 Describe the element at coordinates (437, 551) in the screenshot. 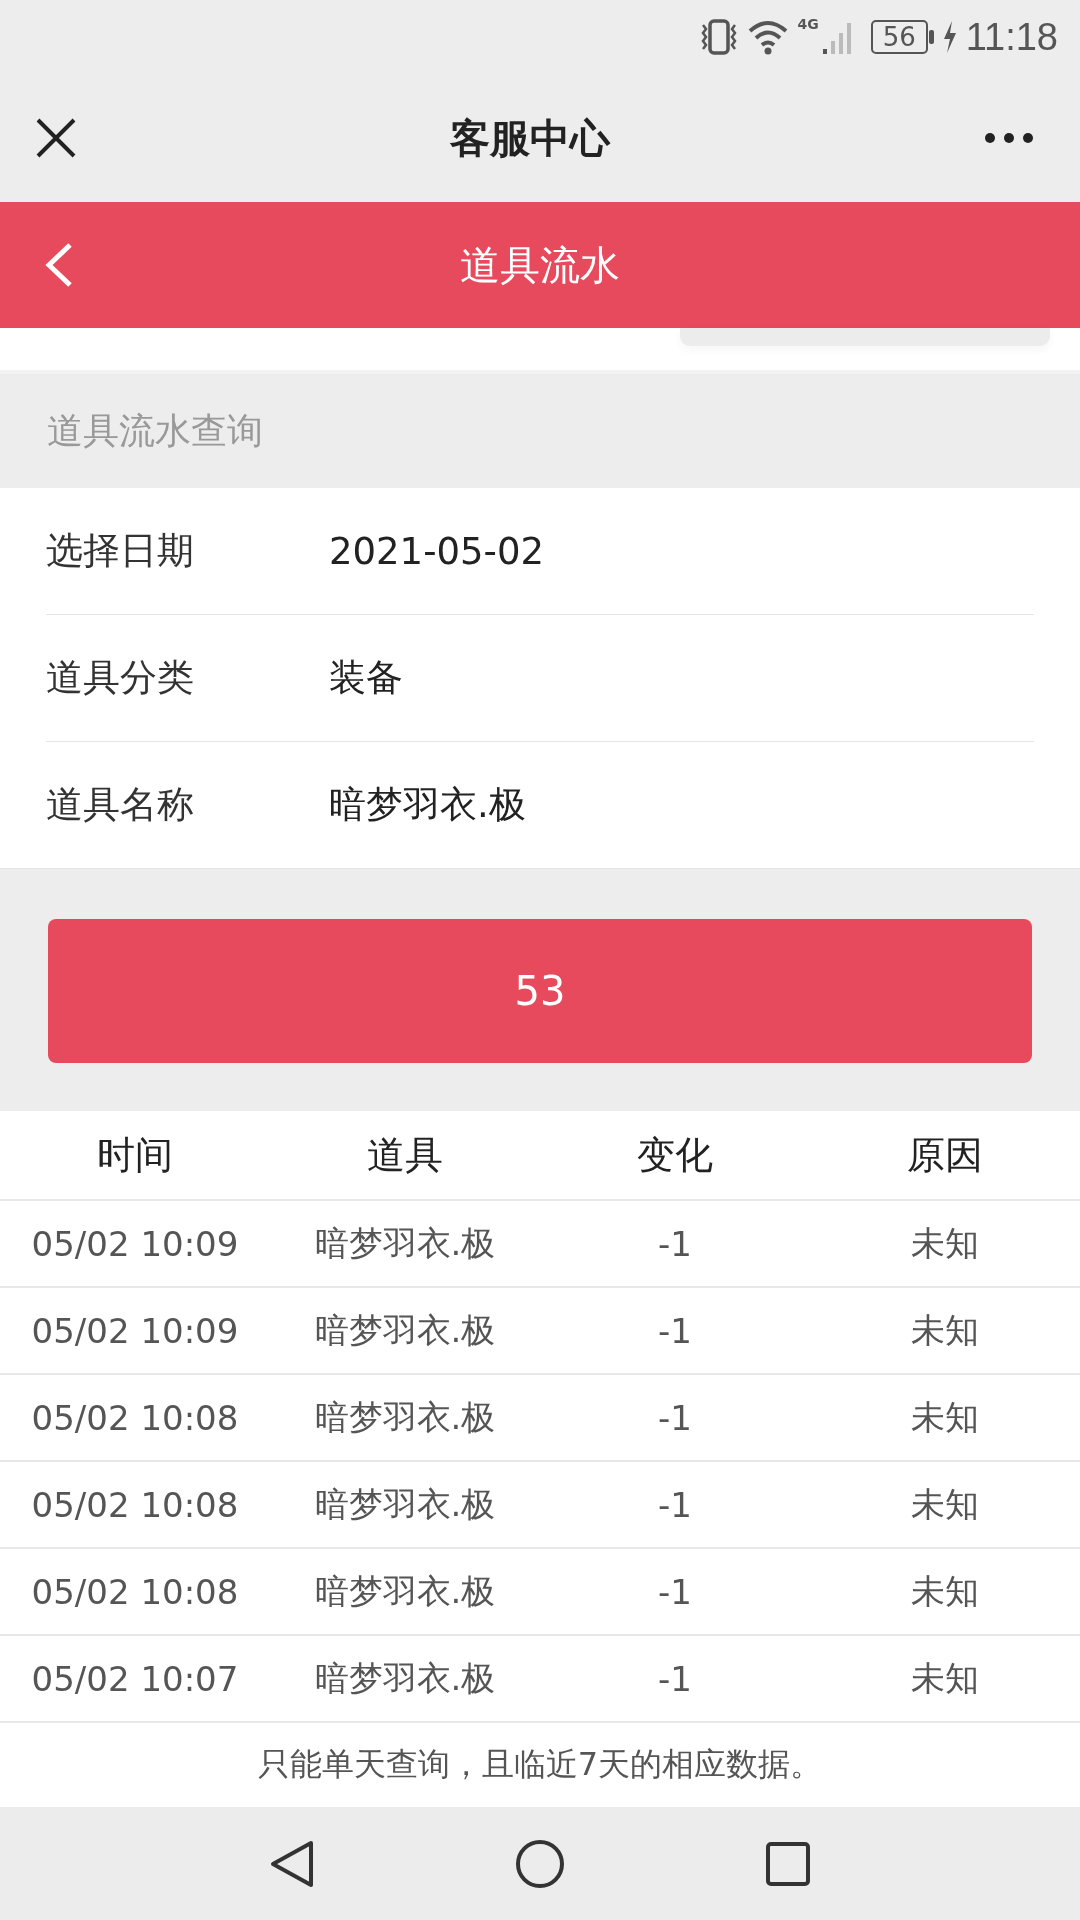

I see `field-value: 2021-05-02` at that location.